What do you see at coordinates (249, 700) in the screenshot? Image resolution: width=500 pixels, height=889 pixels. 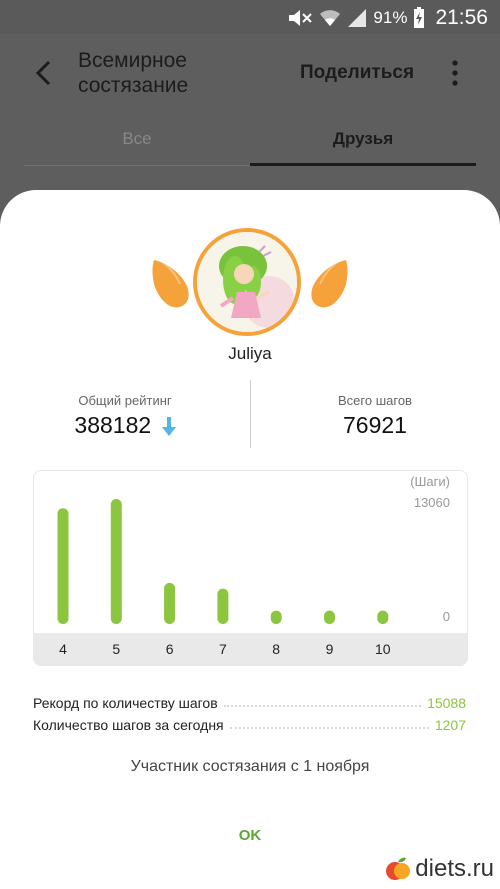 I see `record-row: Рекорд по количеству шагов 15088` at bounding box center [249, 700].